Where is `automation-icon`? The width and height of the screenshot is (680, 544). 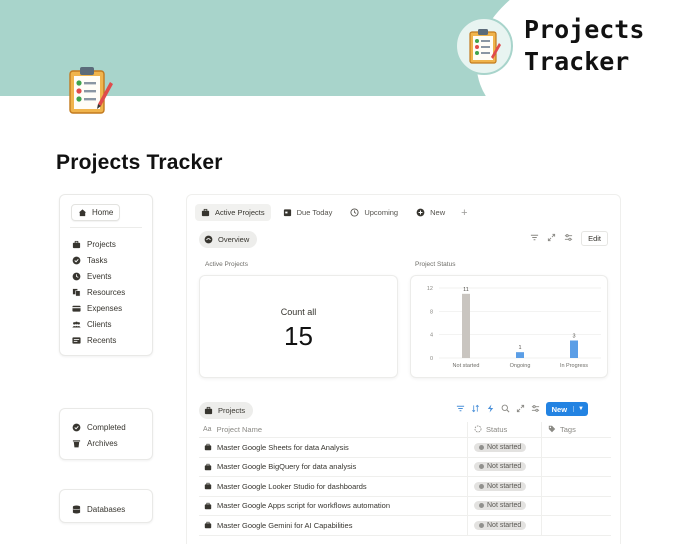
automation-icon is located at coordinates (490, 409).